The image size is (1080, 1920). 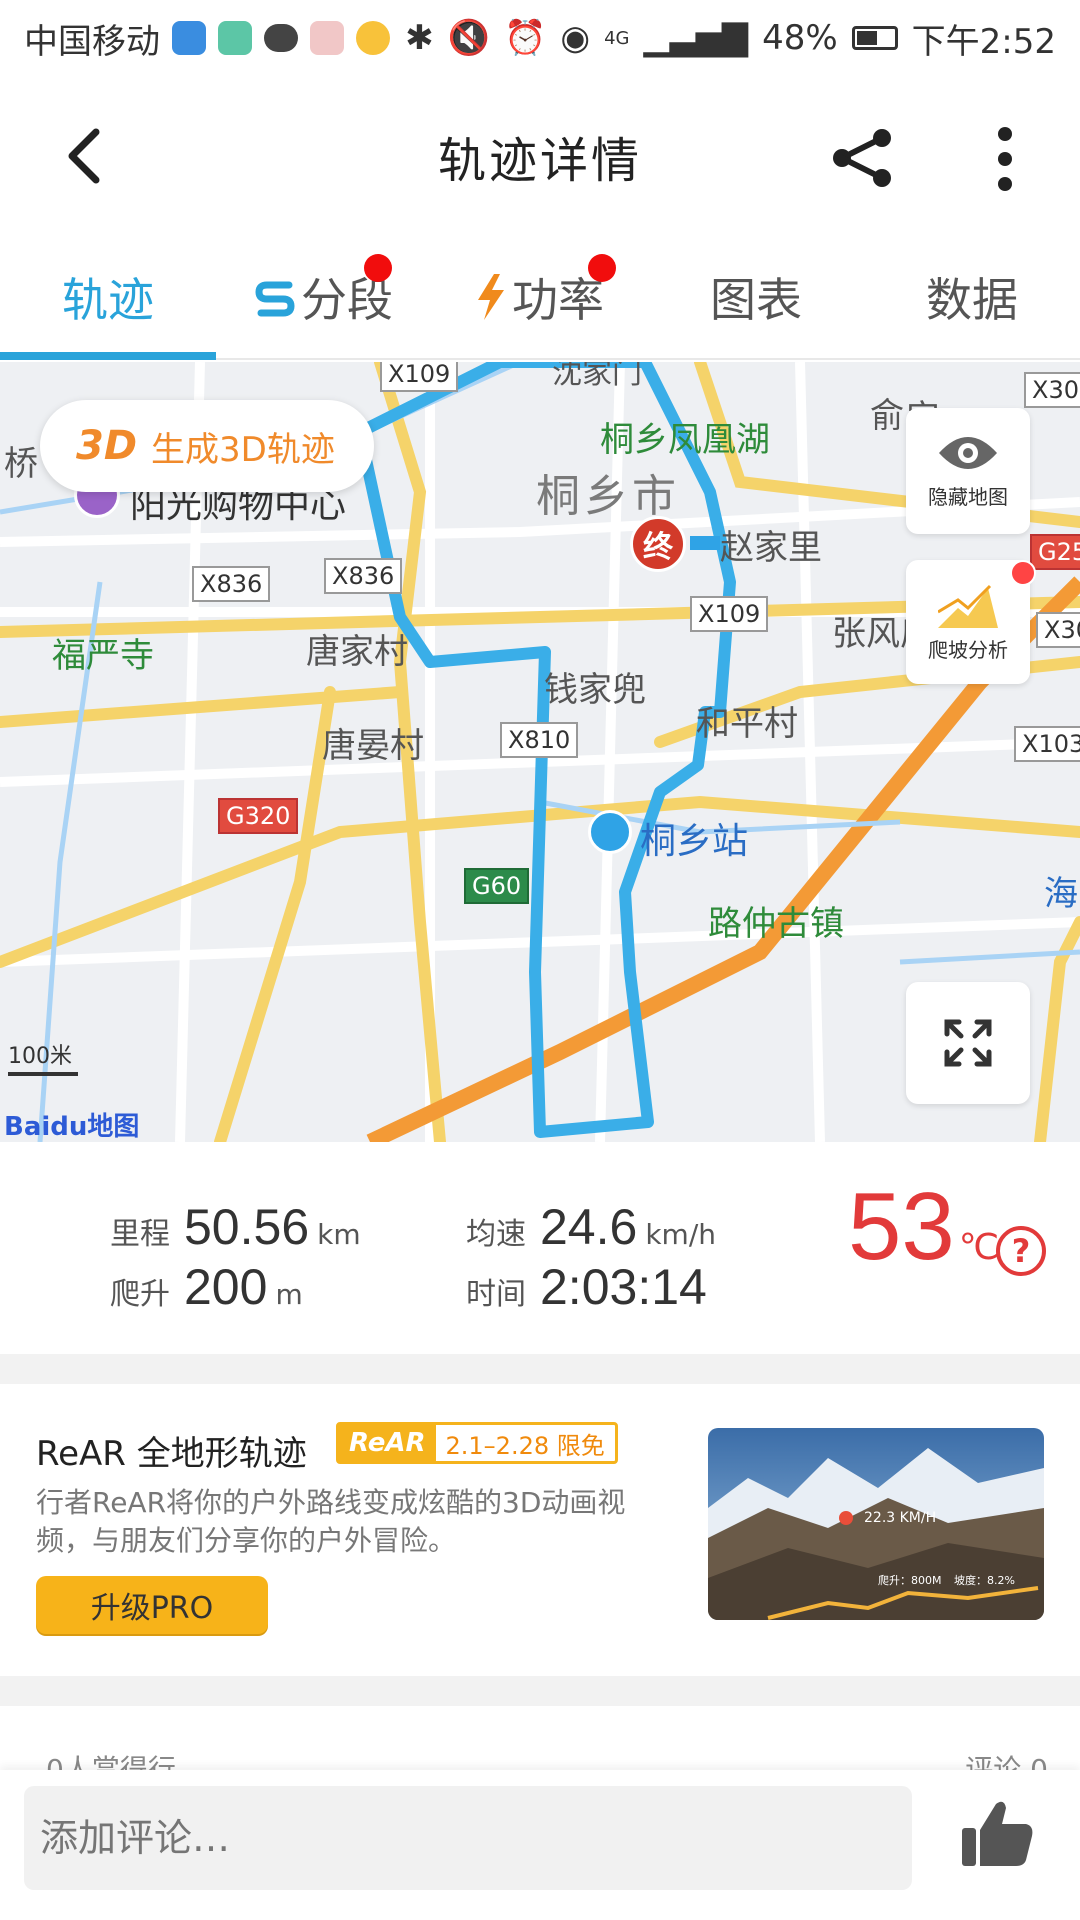 What do you see at coordinates (469, 38) in the screenshot?
I see `mute-icon: 🔇` at bounding box center [469, 38].